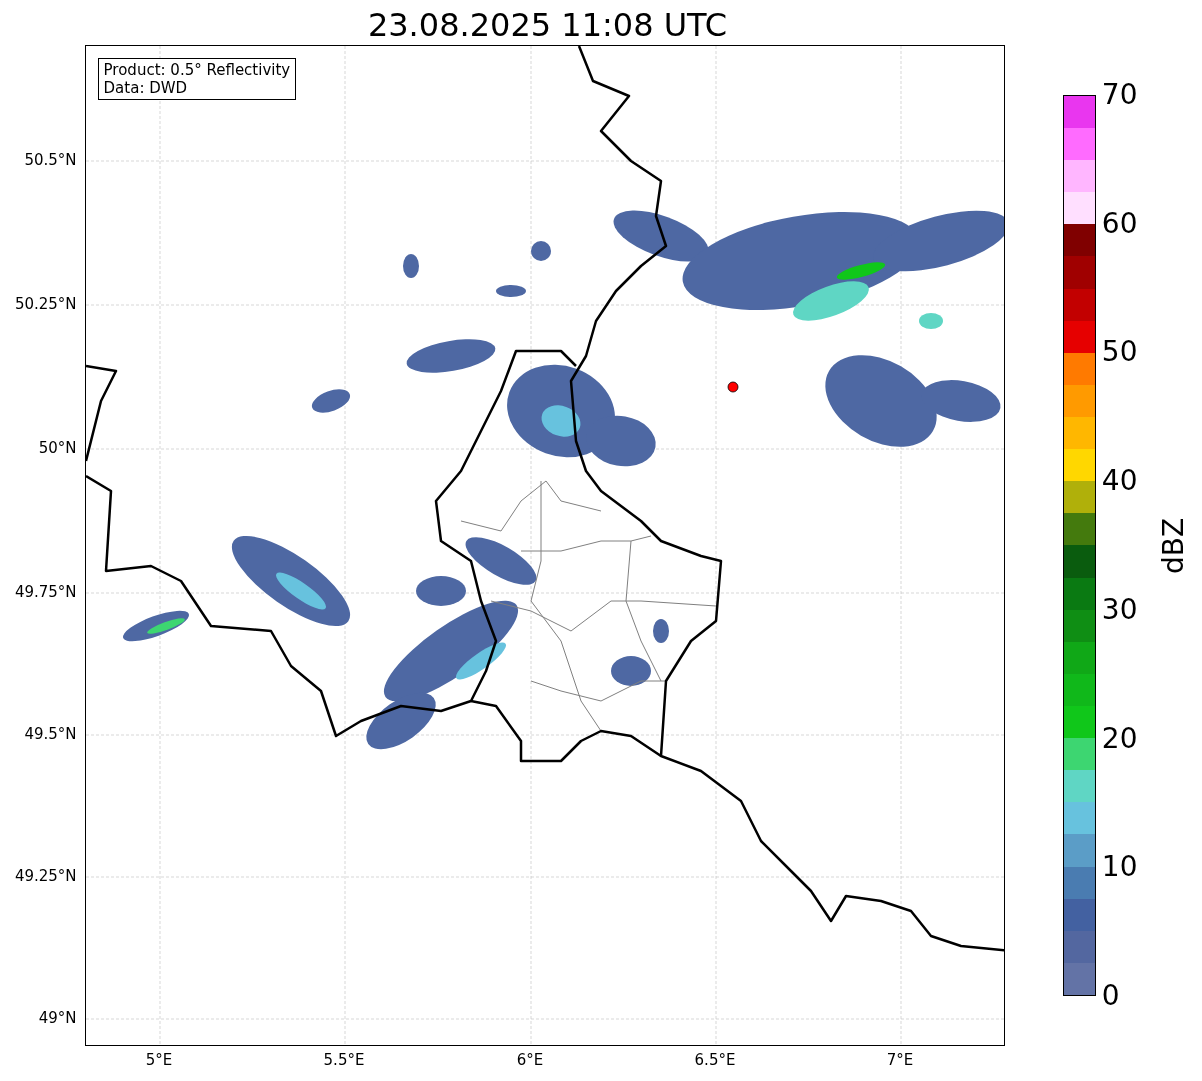 This screenshot has width=1202, height=1081. Describe the element at coordinates (547, 25) in the screenshot. I see `chart-title: 23.08.2025 11:08 UTC` at that location.